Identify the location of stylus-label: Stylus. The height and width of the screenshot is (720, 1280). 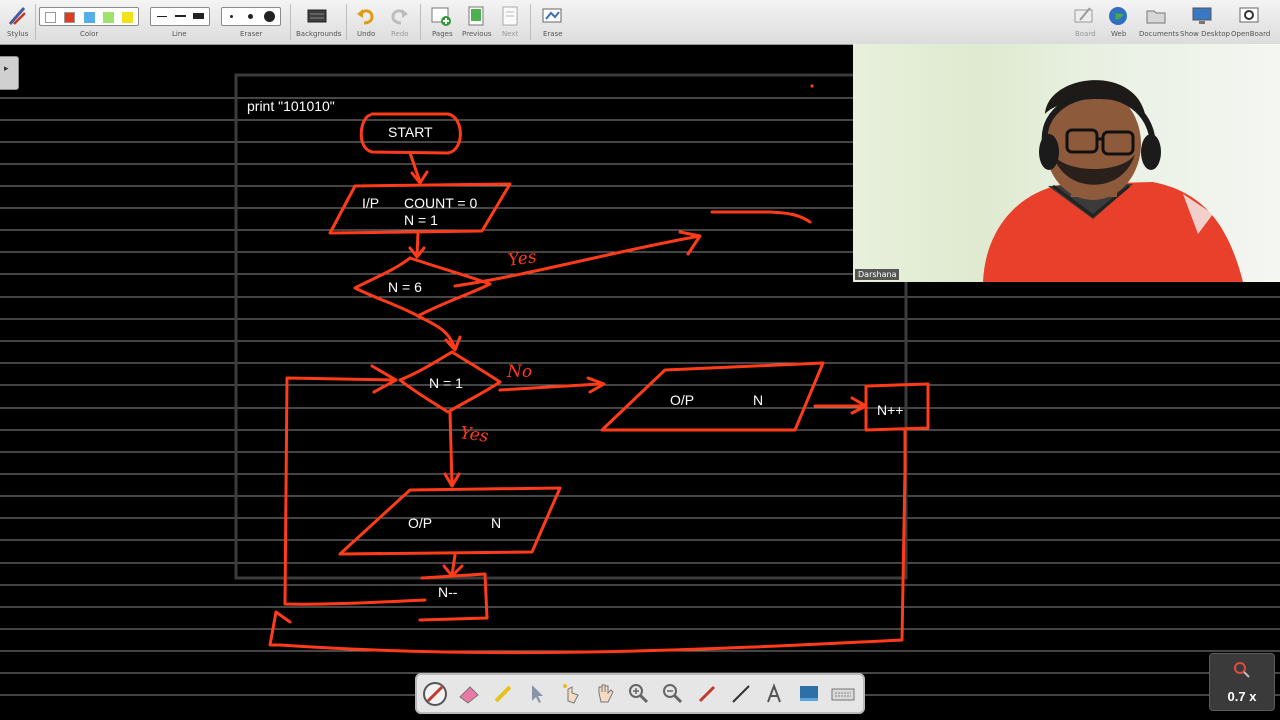
(18, 34).